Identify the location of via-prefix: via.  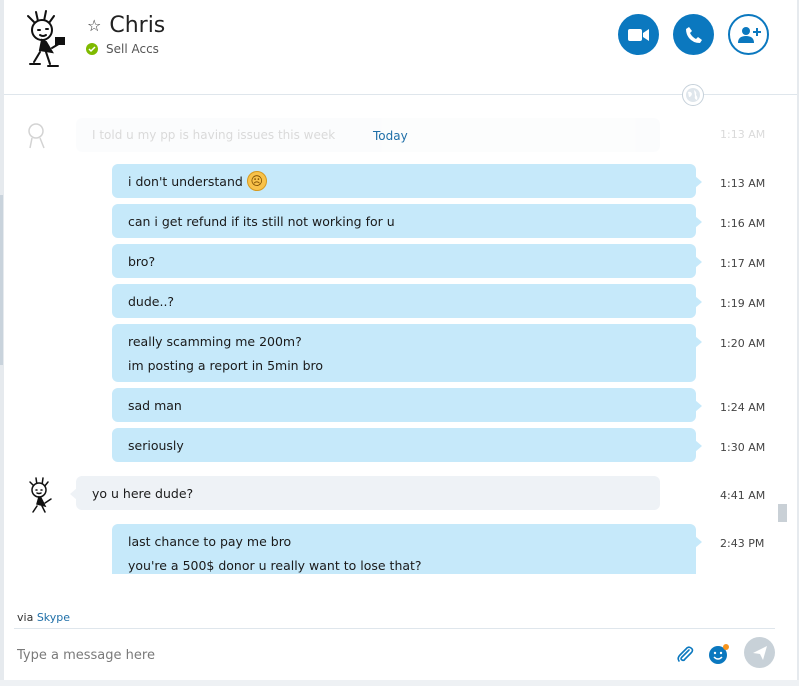
(25, 617).